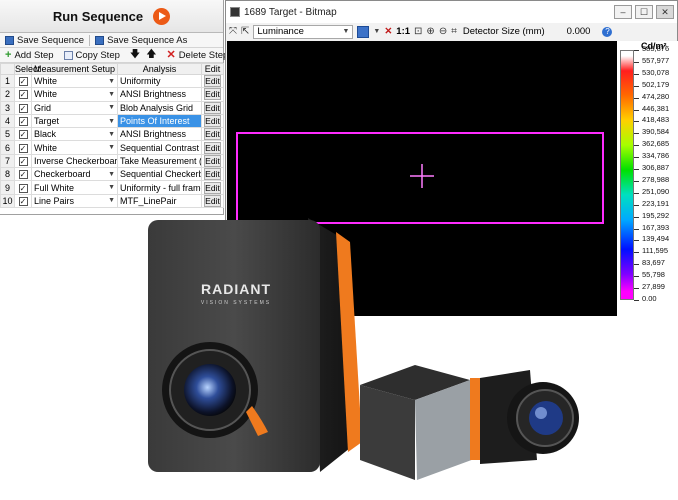 The image size is (678, 500). Describe the element at coordinates (44, 40) in the screenshot. I see `save-sequence-button: Save Sequence` at that location.